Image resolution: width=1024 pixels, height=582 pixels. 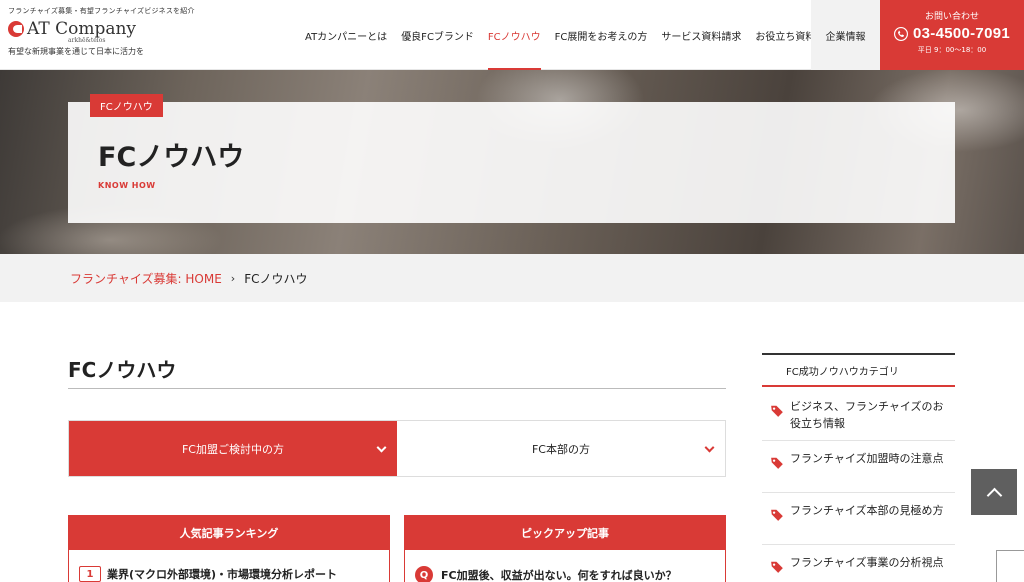 I want to click on contact-phone-row: 03-4500-7091, so click(x=952, y=33).